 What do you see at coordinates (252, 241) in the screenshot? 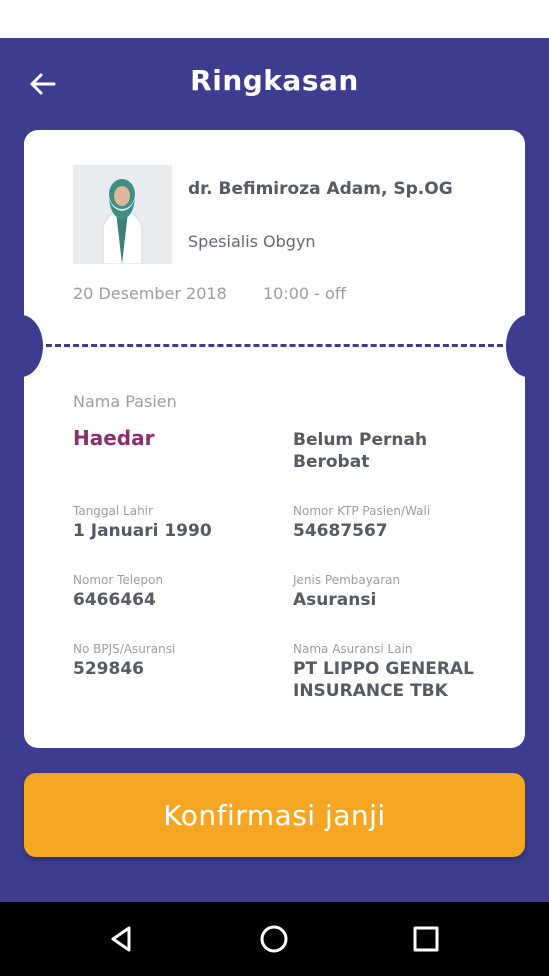
I see `doctor-specialty: Spesialis Obgyn` at bounding box center [252, 241].